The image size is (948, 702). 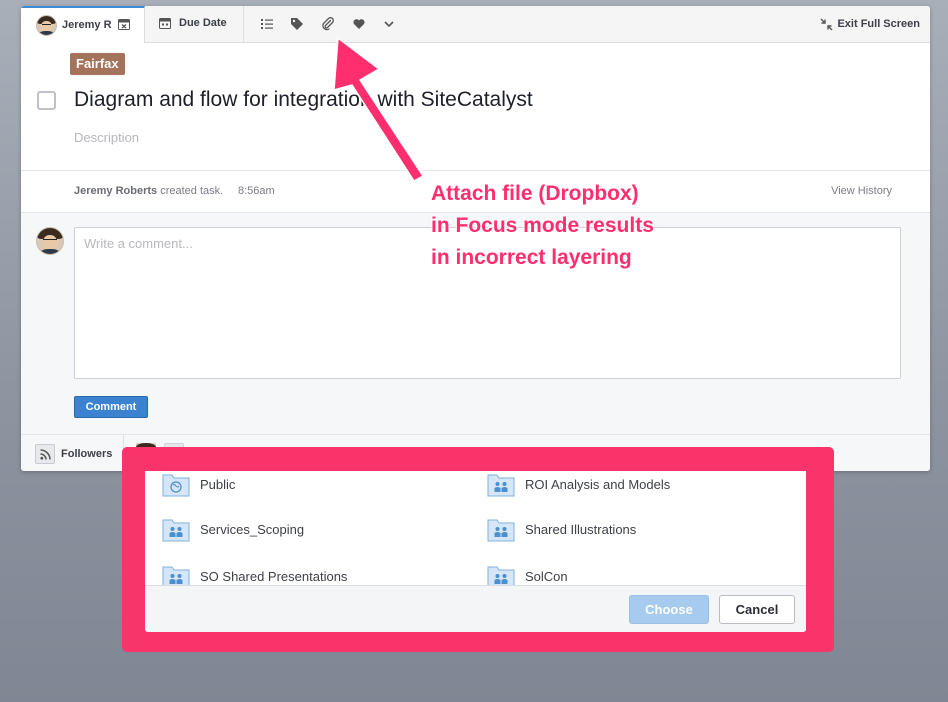 I want to click on follow-button, so click(x=45, y=454).